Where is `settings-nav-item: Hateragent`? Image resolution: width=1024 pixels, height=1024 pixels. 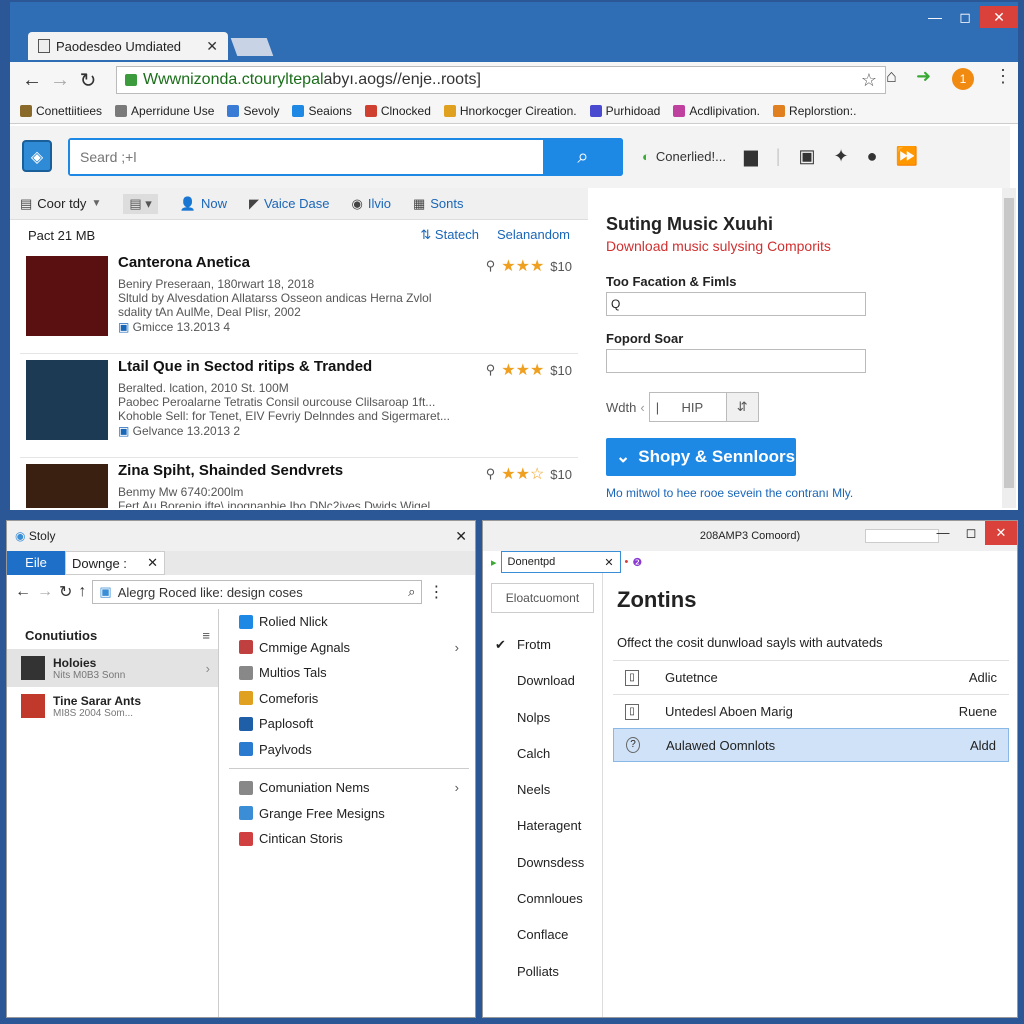
settings-nav-item: Hateragent is located at coordinates (542, 826).